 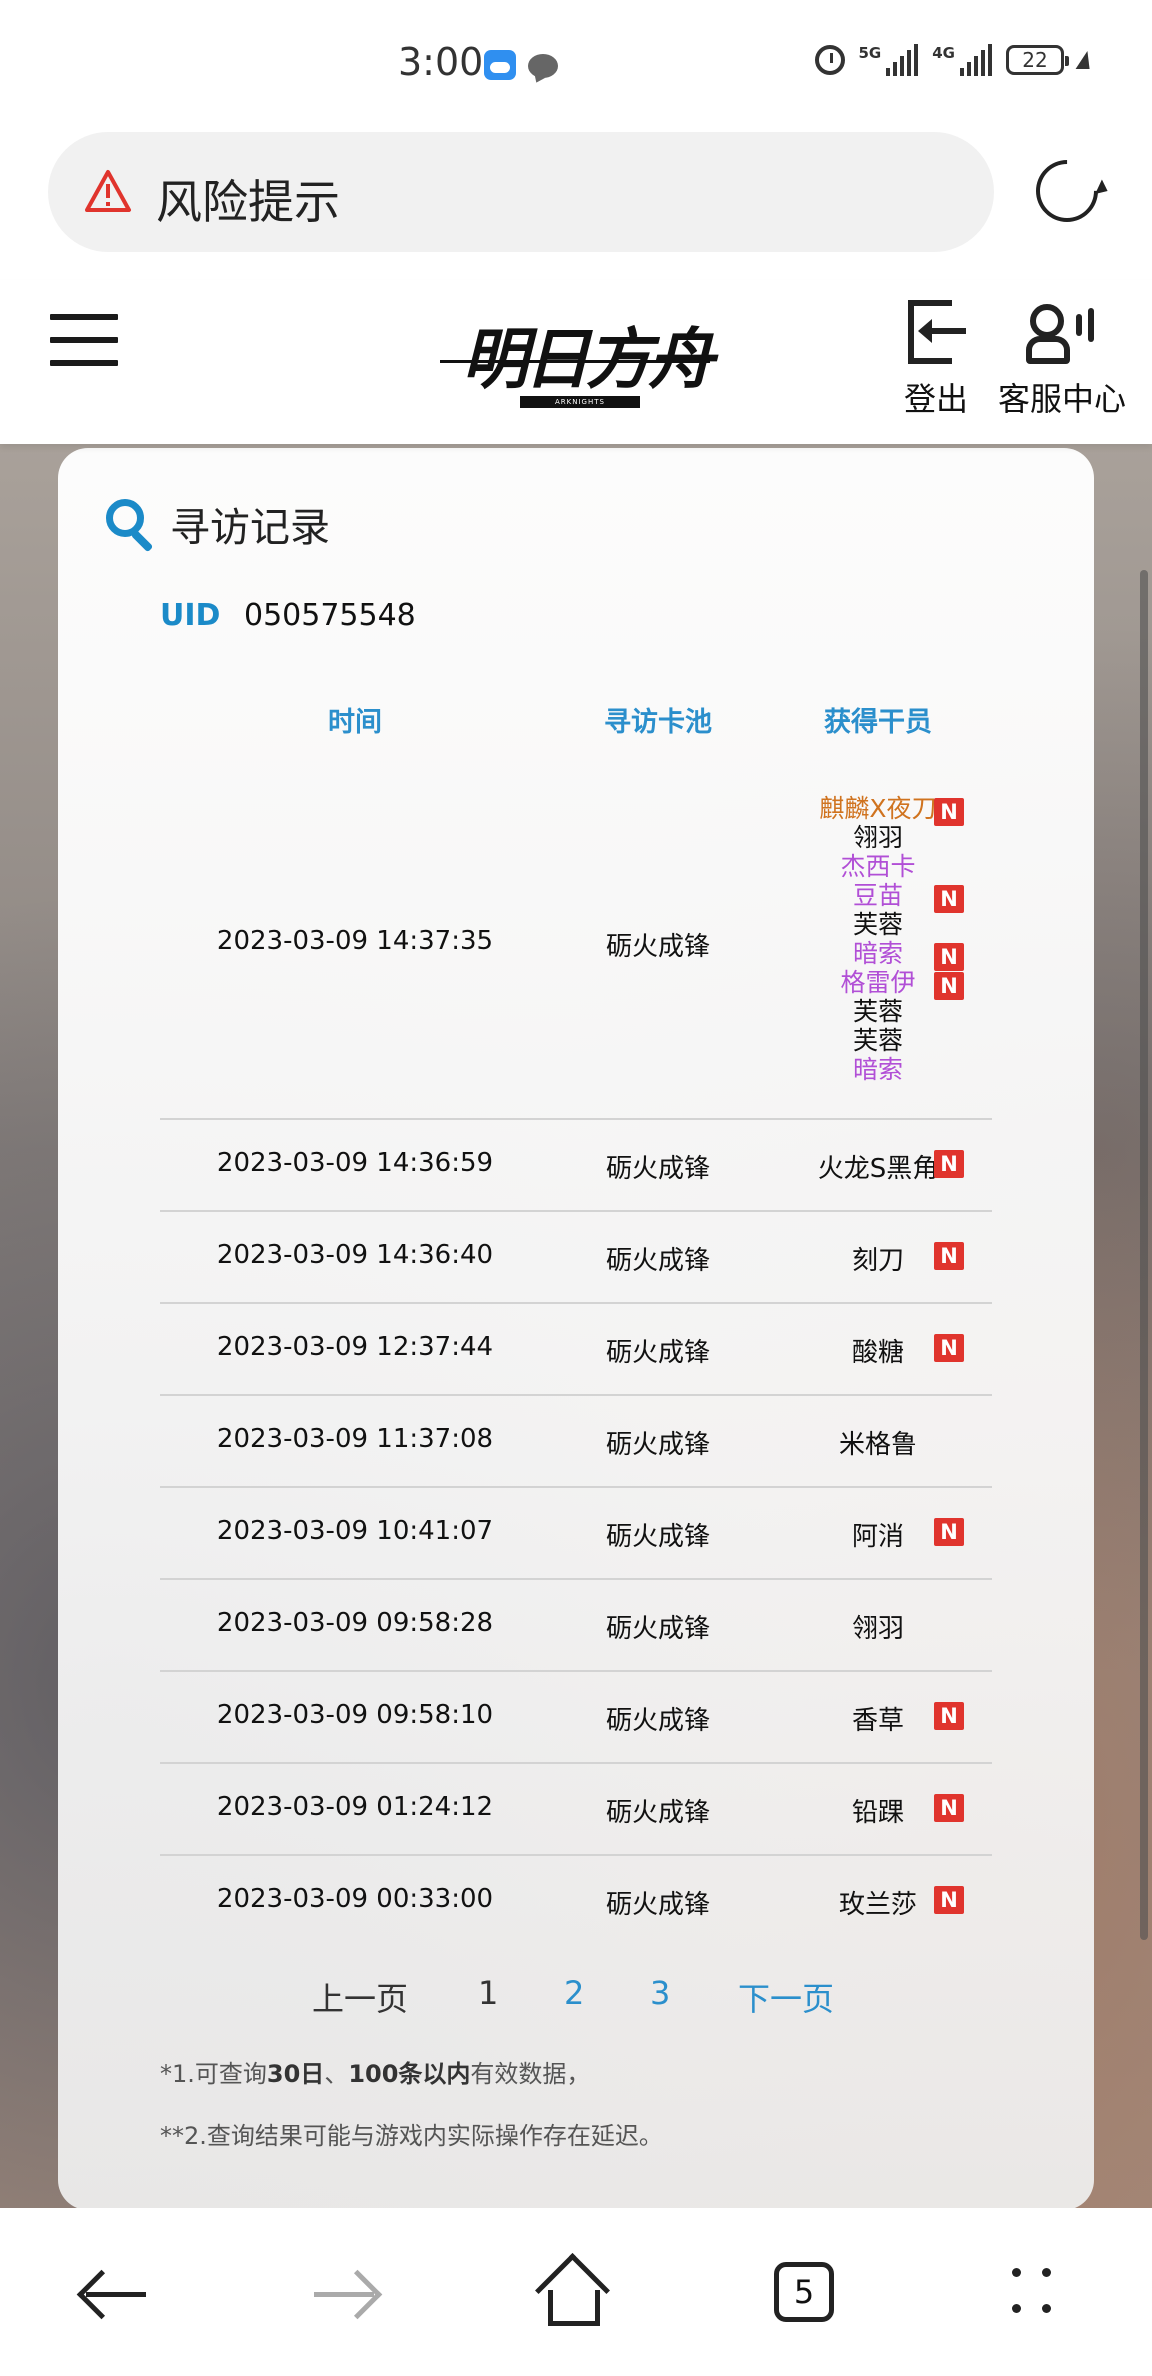 What do you see at coordinates (580, 402) in the screenshot?
I see `logo-subtext: ARKNIGHTS` at bounding box center [580, 402].